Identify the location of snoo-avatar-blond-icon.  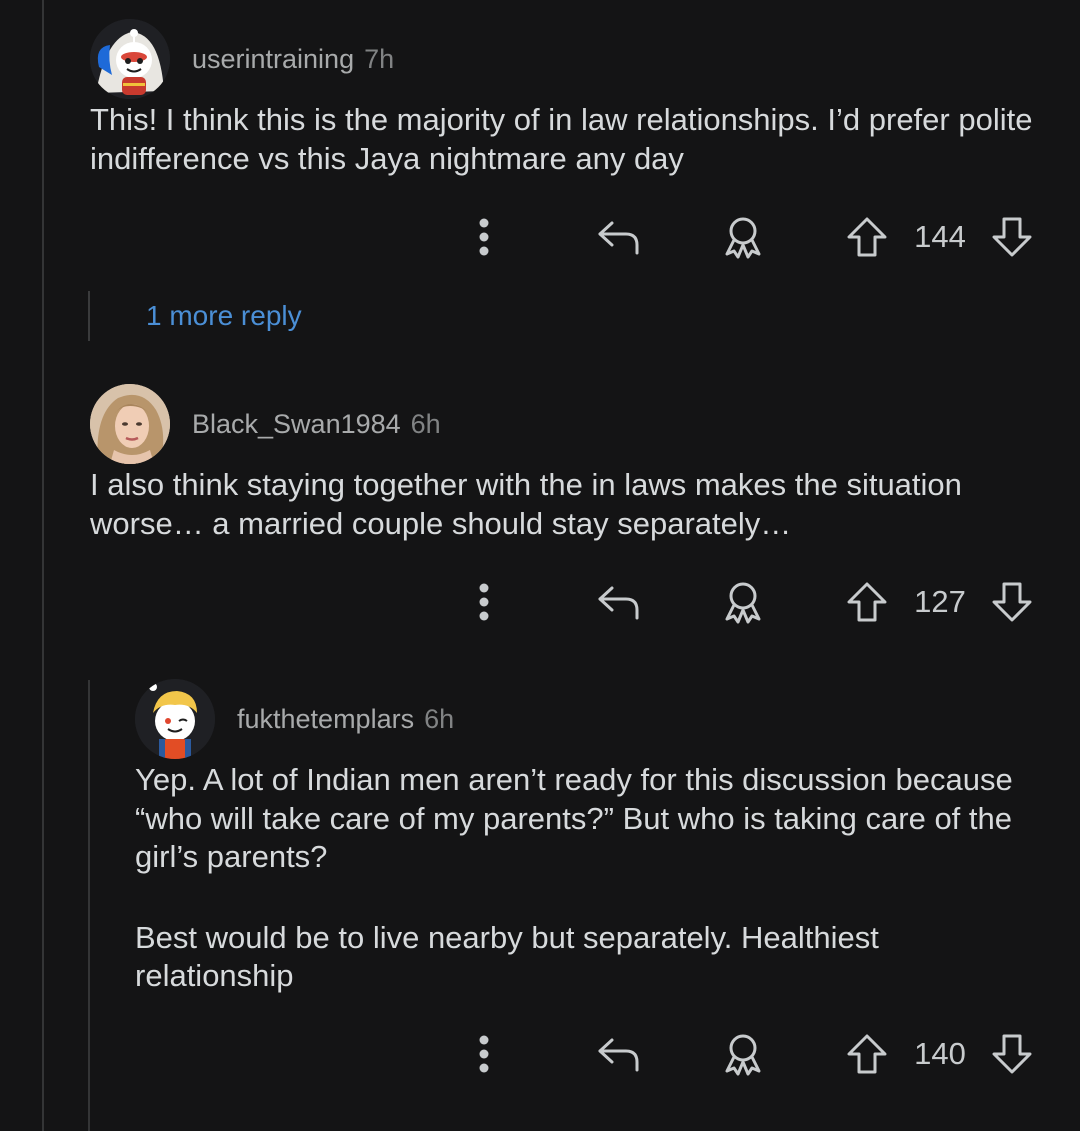
(175, 719).